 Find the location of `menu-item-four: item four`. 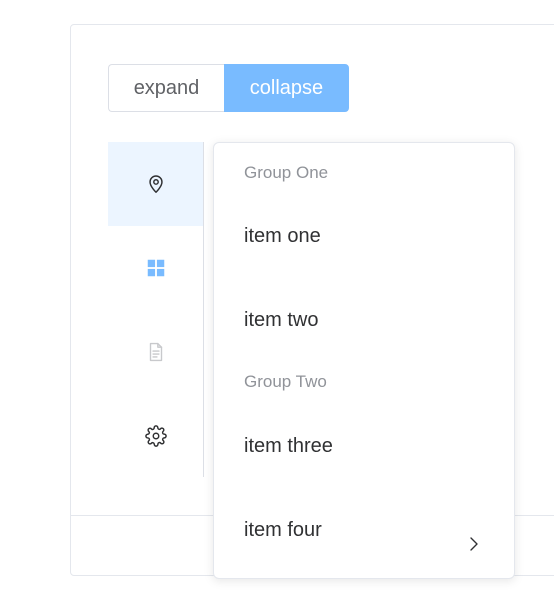

menu-item-four: item four is located at coordinates (364, 530).